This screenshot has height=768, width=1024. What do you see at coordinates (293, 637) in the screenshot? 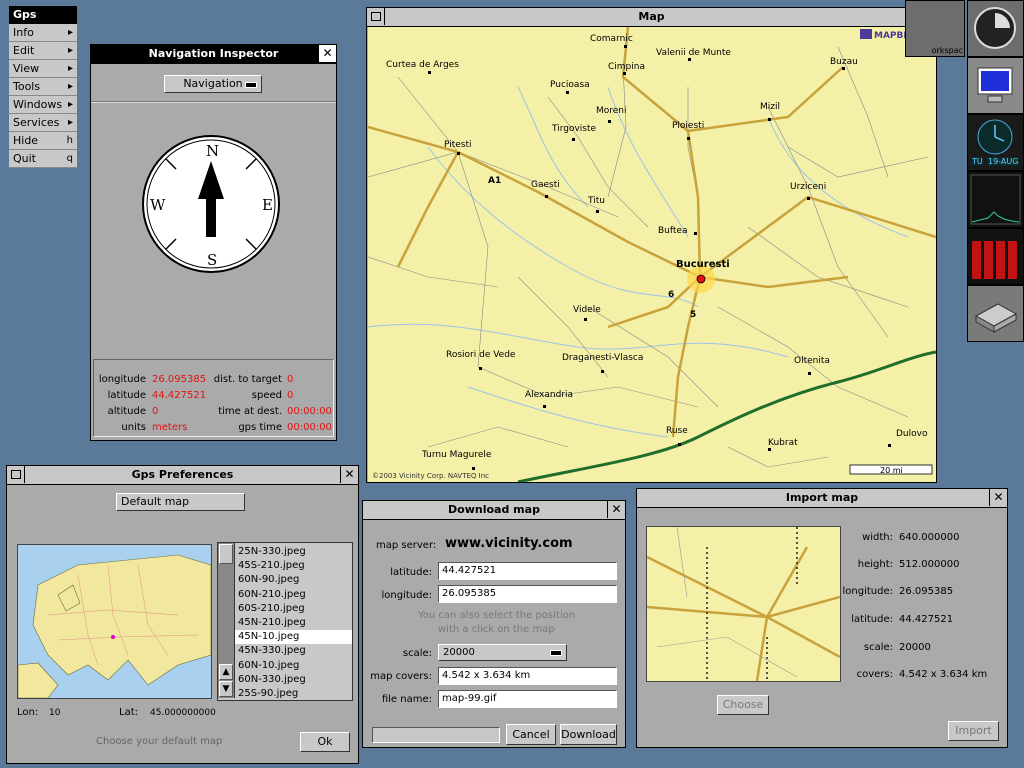
I see `file-list-item-selected: 45N-10.jpeg` at bounding box center [293, 637].